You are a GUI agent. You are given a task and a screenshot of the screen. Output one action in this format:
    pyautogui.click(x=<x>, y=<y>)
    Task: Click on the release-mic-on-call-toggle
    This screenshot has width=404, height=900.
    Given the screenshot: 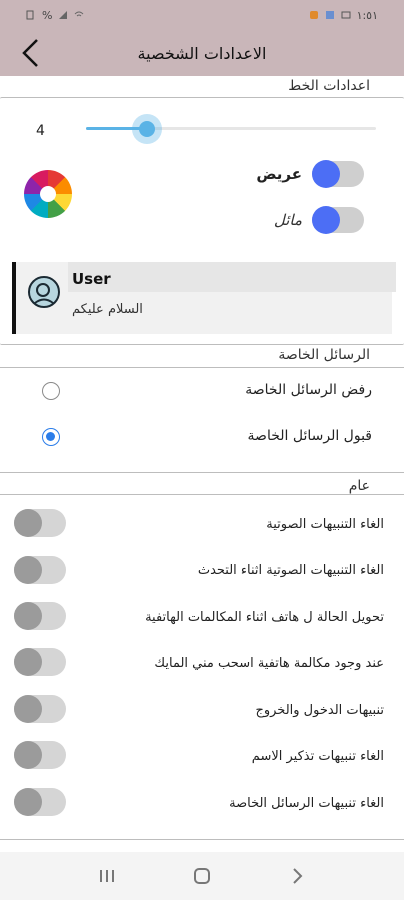 What is the action you would take?
    pyautogui.click(x=40, y=662)
    